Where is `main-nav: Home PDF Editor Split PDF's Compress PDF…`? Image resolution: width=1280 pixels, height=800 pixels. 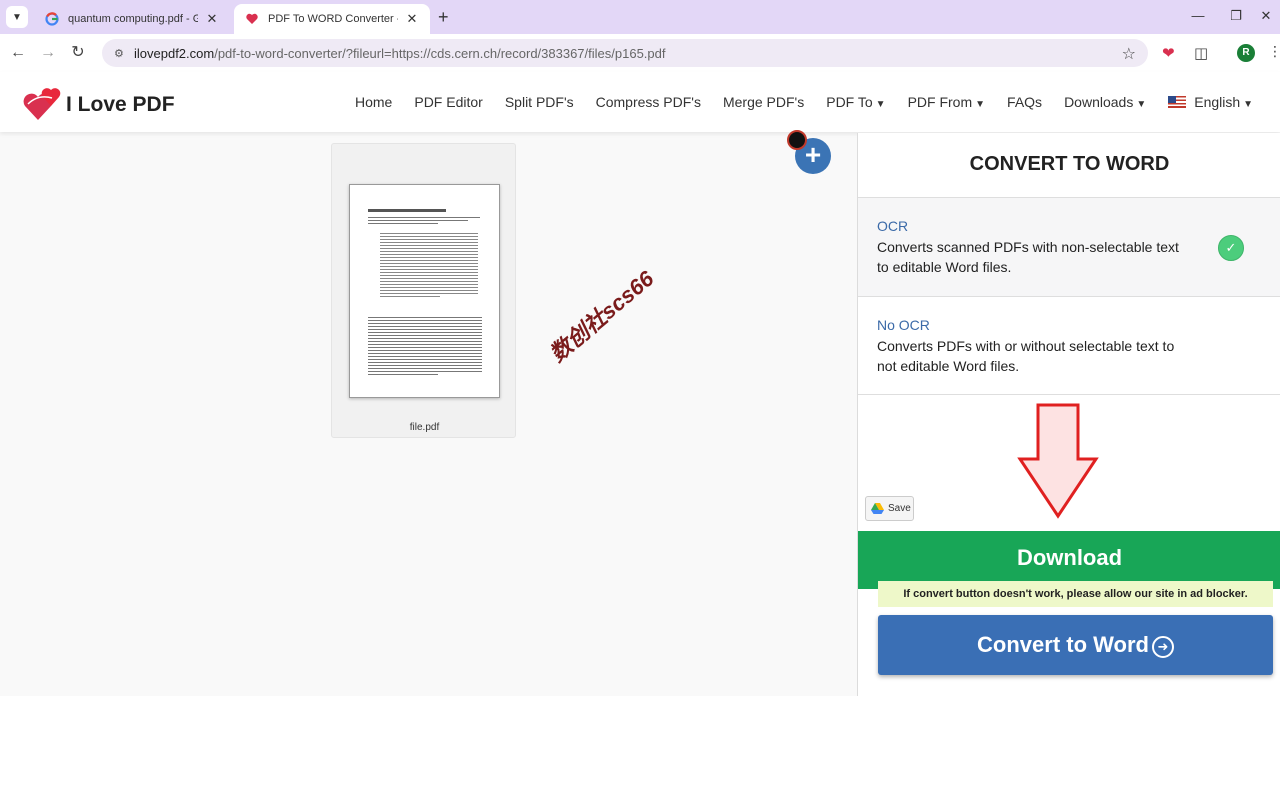 main-nav: Home PDF Editor Split PDF's Compress PDF… is located at coordinates (804, 102).